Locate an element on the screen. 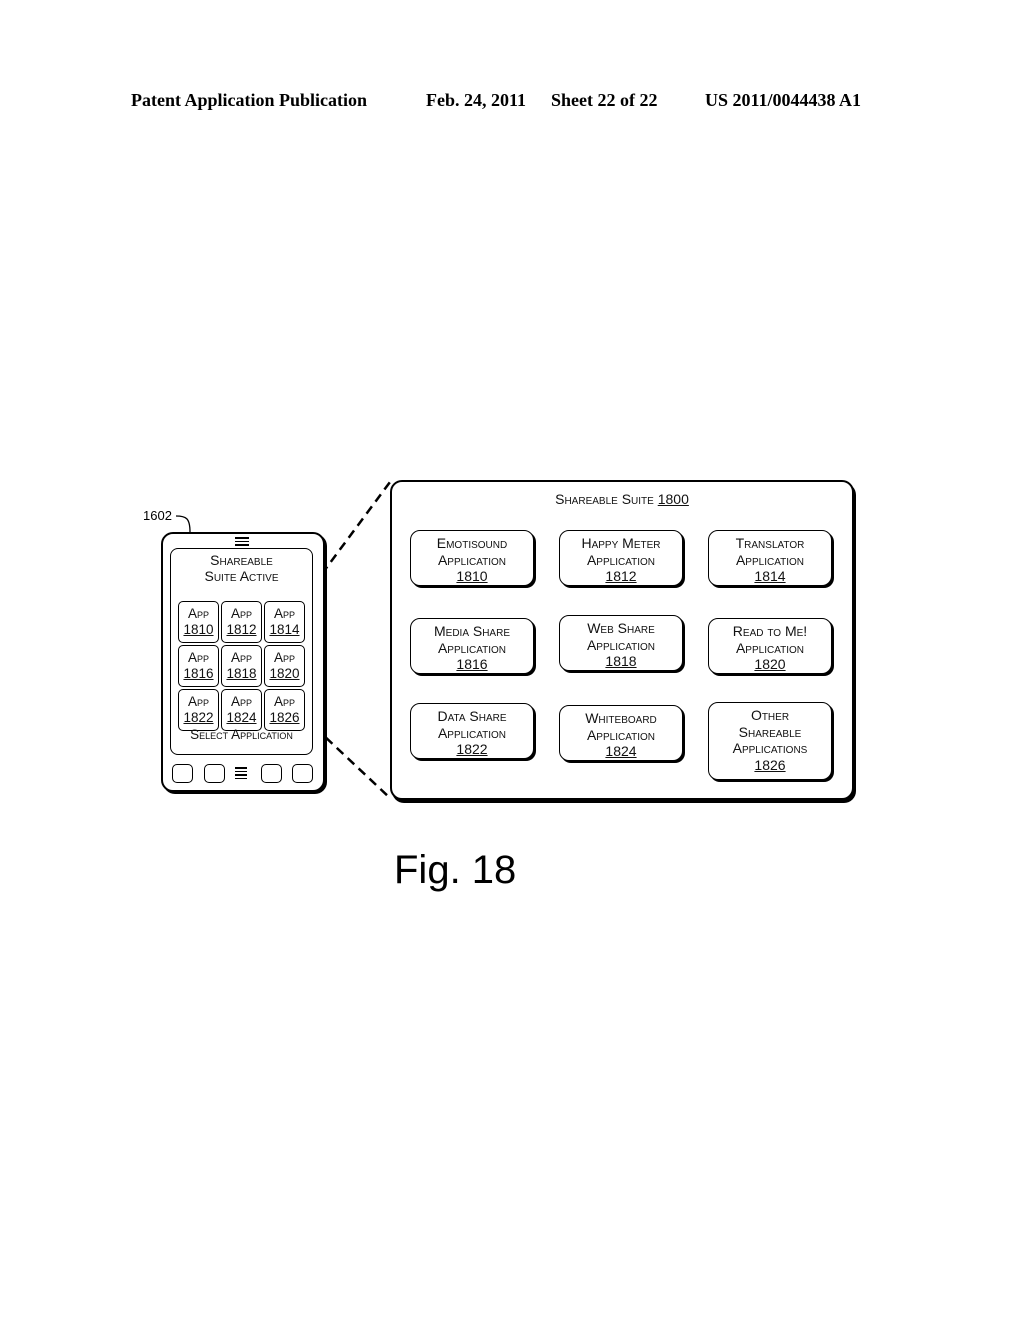  suite-app-box: Emotisound Application 1810 is located at coordinates (472, 558).